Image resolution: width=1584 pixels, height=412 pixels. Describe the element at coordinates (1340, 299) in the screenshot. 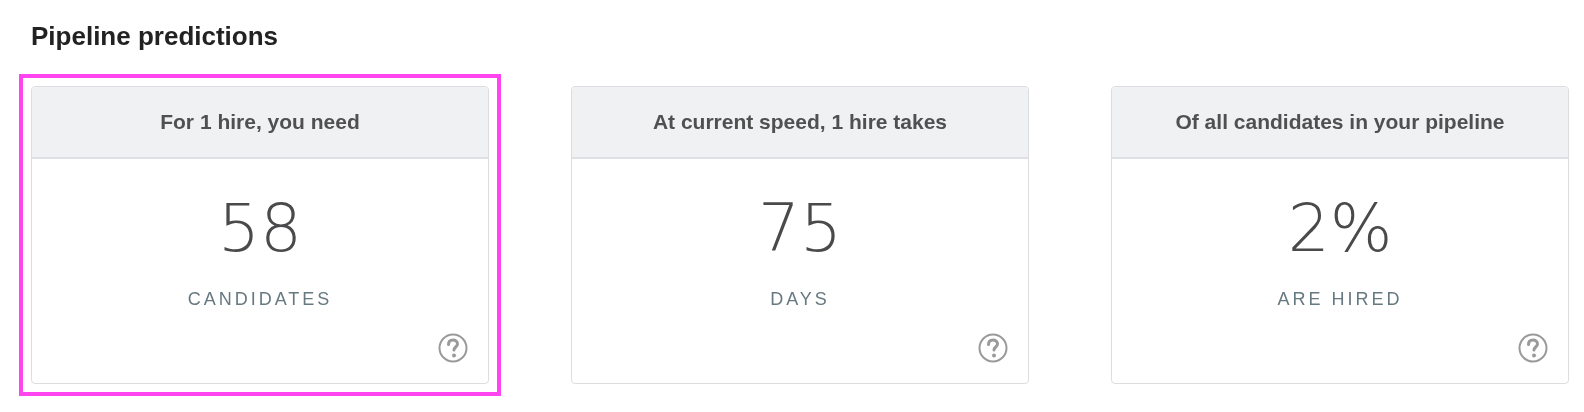

I see `prediction-unit: ARE HIRED` at that location.